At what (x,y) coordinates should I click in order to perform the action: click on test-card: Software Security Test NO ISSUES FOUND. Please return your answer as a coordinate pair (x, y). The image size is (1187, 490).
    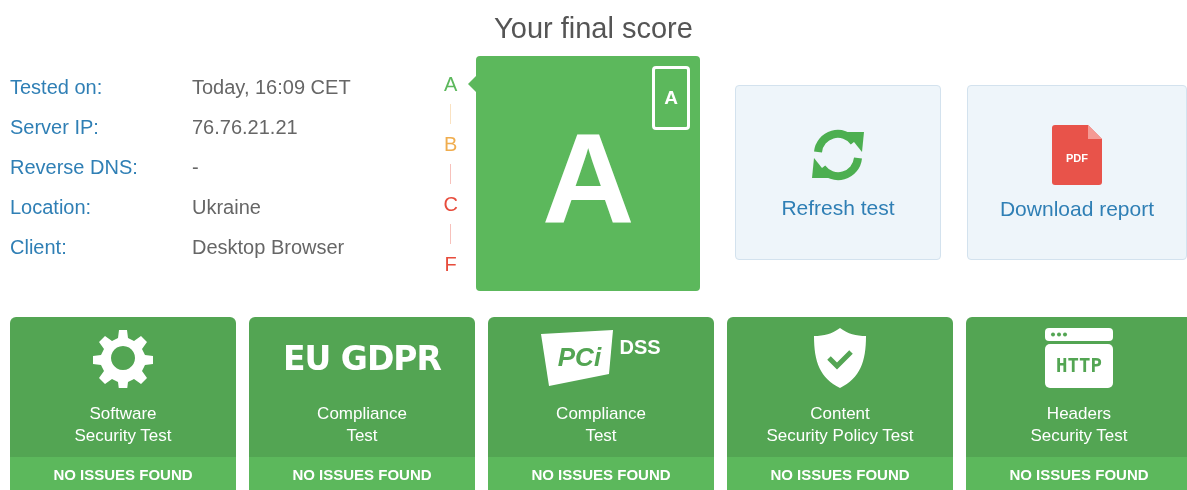
    Looking at the image, I should click on (123, 403).